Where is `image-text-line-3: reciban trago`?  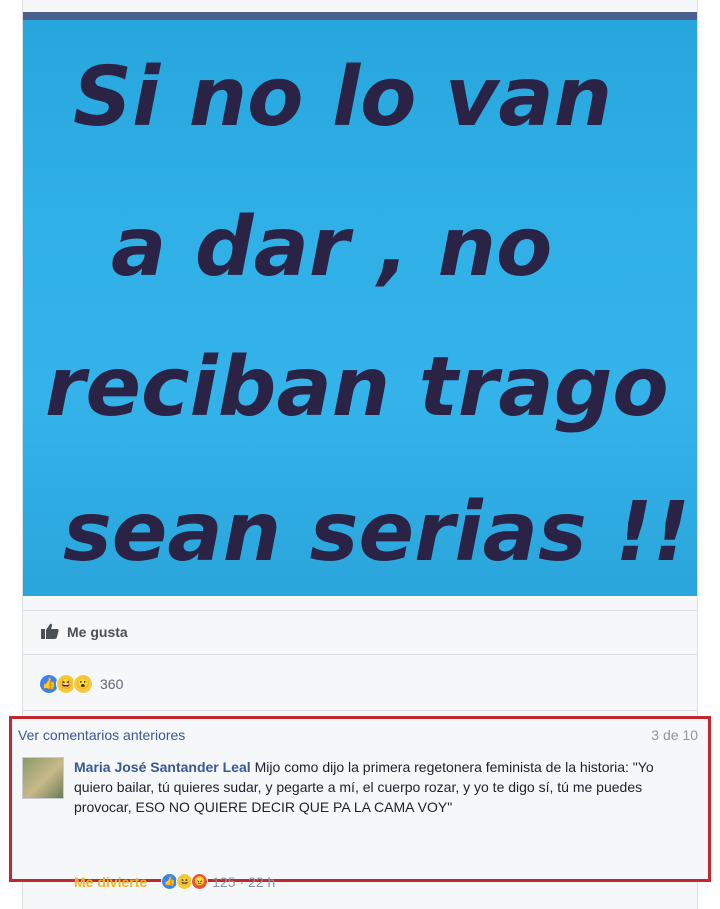
image-text-line-3: reciban trago is located at coordinates (357, 387).